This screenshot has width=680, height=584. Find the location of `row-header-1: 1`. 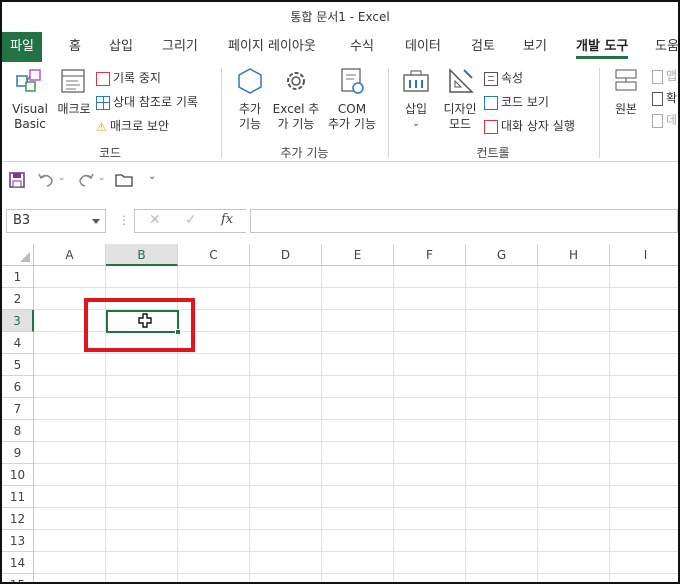

row-header-1: 1 is located at coordinates (18, 277).